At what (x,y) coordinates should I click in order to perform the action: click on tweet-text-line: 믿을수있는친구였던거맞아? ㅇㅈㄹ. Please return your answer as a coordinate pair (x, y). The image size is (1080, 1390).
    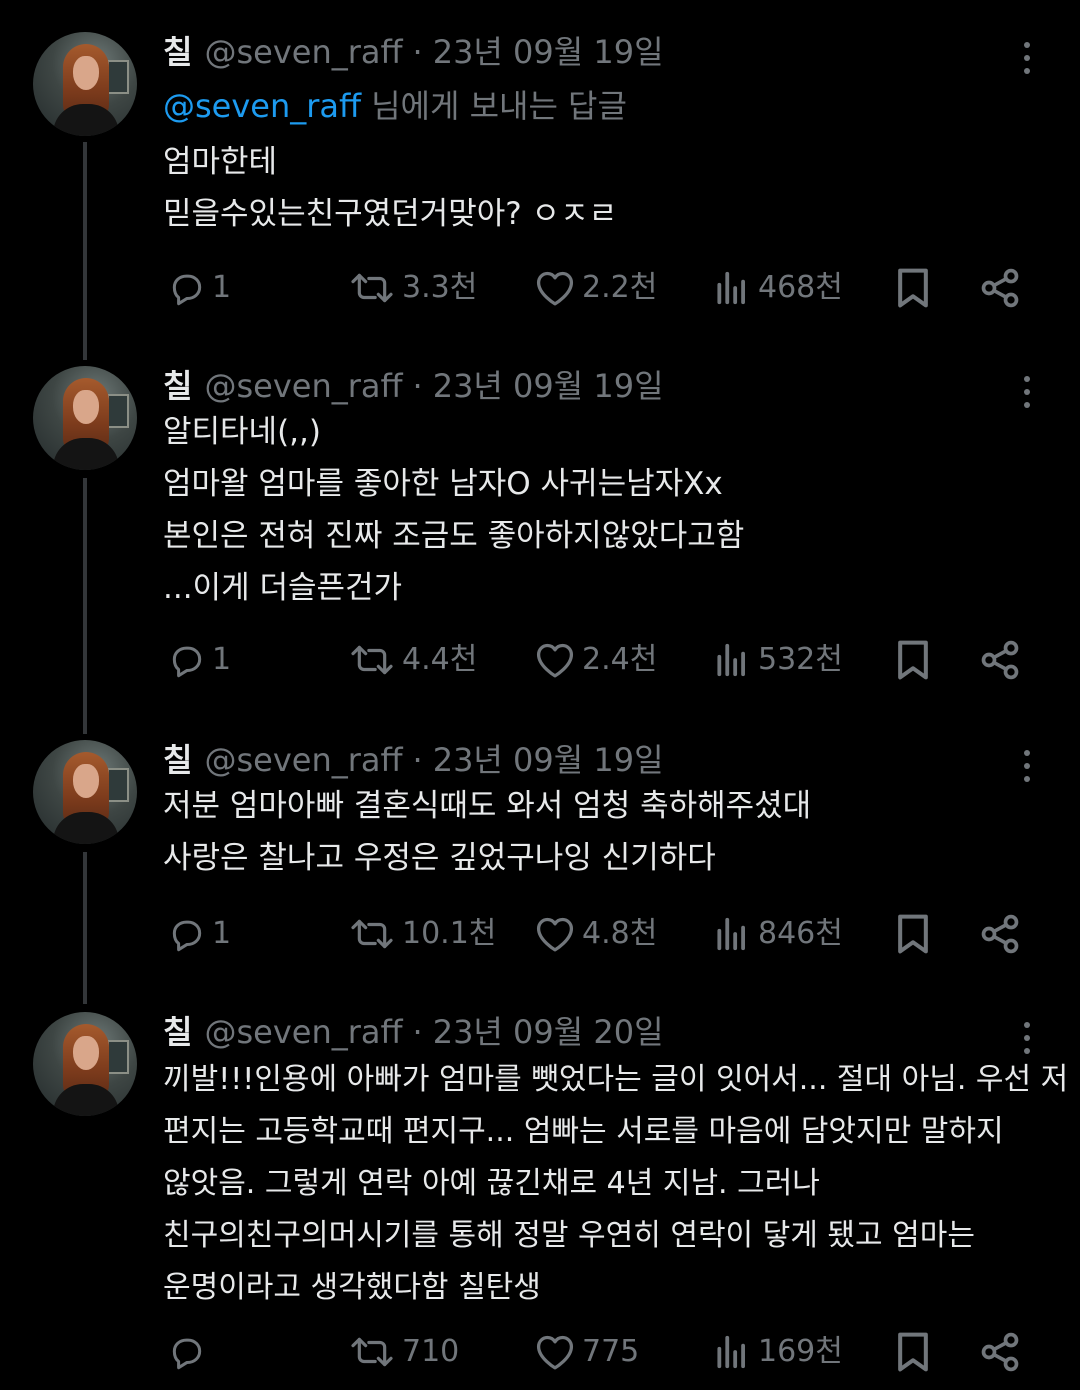
    Looking at the image, I should click on (390, 214).